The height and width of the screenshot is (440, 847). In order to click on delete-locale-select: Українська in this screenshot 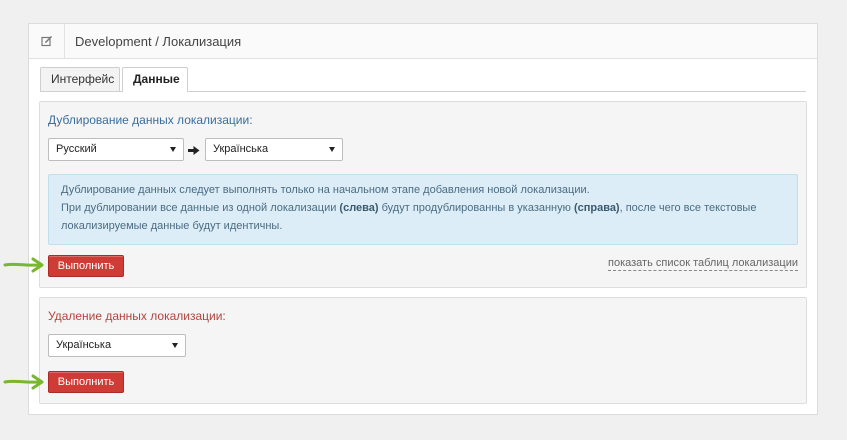, I will do `click(117, 345)`.